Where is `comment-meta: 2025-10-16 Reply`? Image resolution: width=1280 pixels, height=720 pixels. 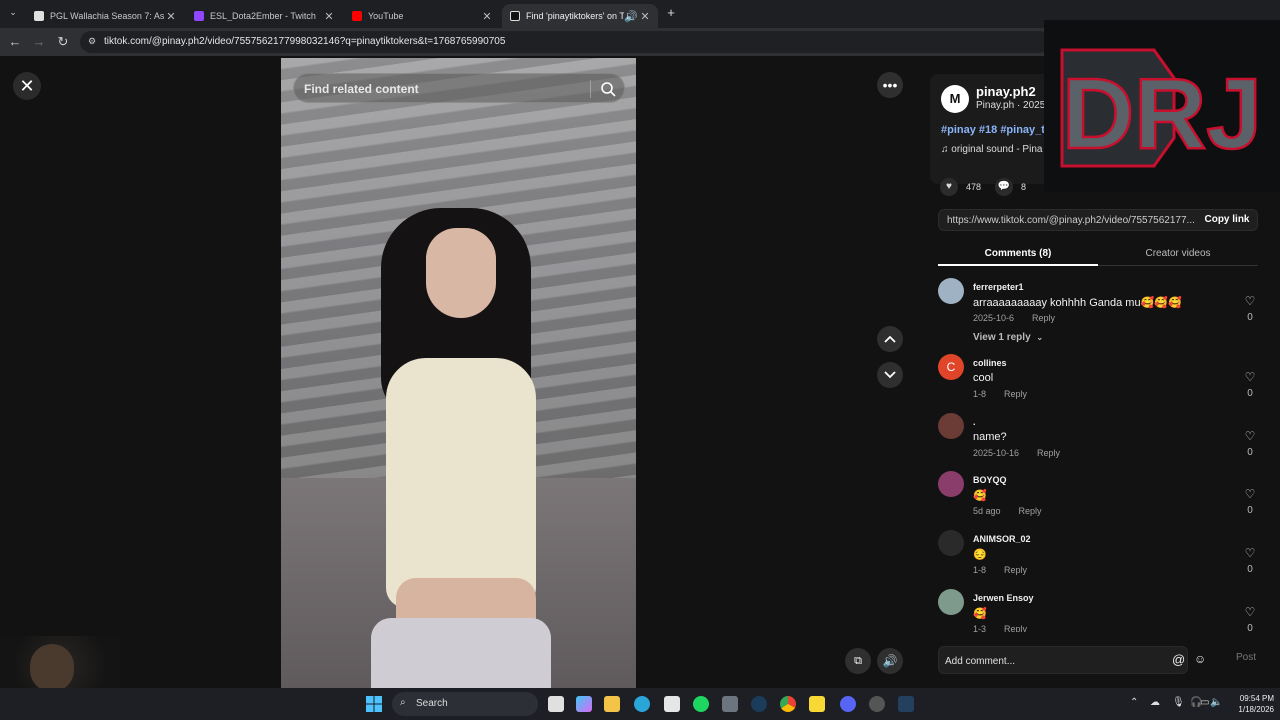 comment-meta: 2025-10-16 Reply is located at coordinates (1016, 453).